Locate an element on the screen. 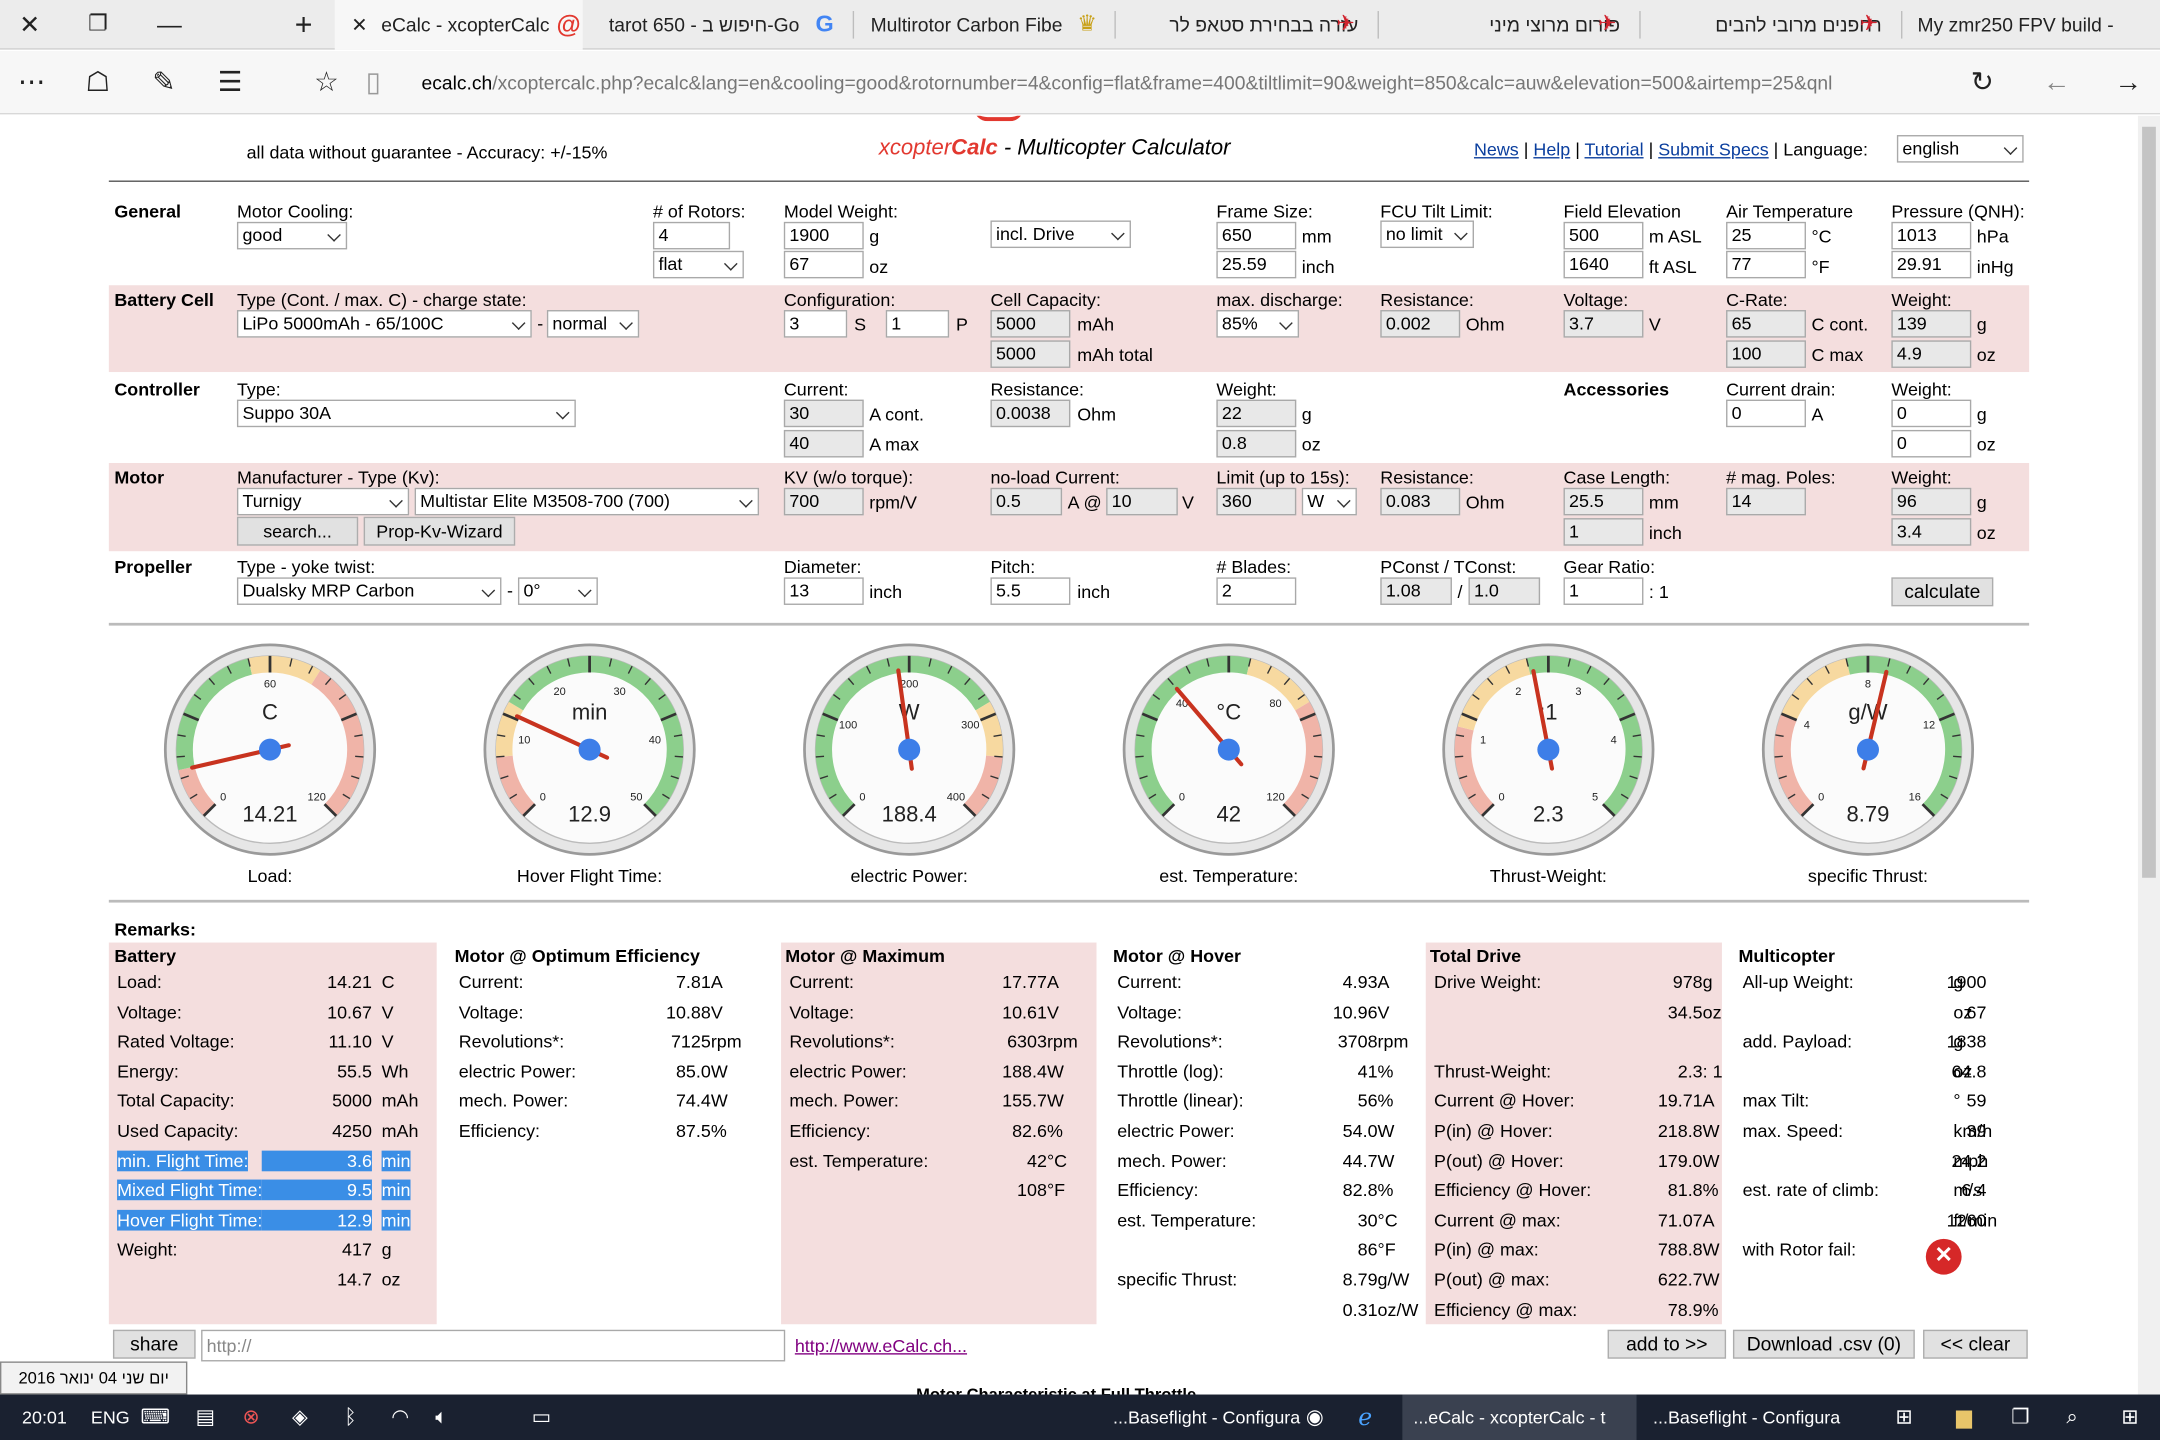 Image resolution: width=2160 pixels, height=1440 pixels. poles-input: 14 is located at coordinates (1766, 501).